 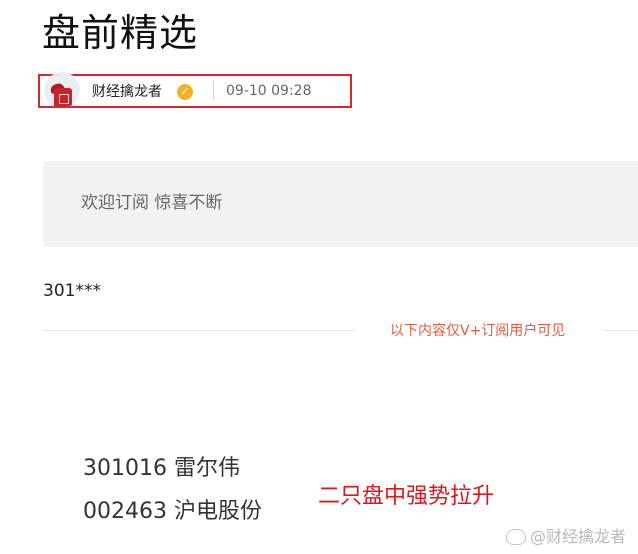 What do you see at coordinates (269, 91) in the screenshot?
I see `post-timestamp: 09-10 09:28` at bounding box center [269, 91].